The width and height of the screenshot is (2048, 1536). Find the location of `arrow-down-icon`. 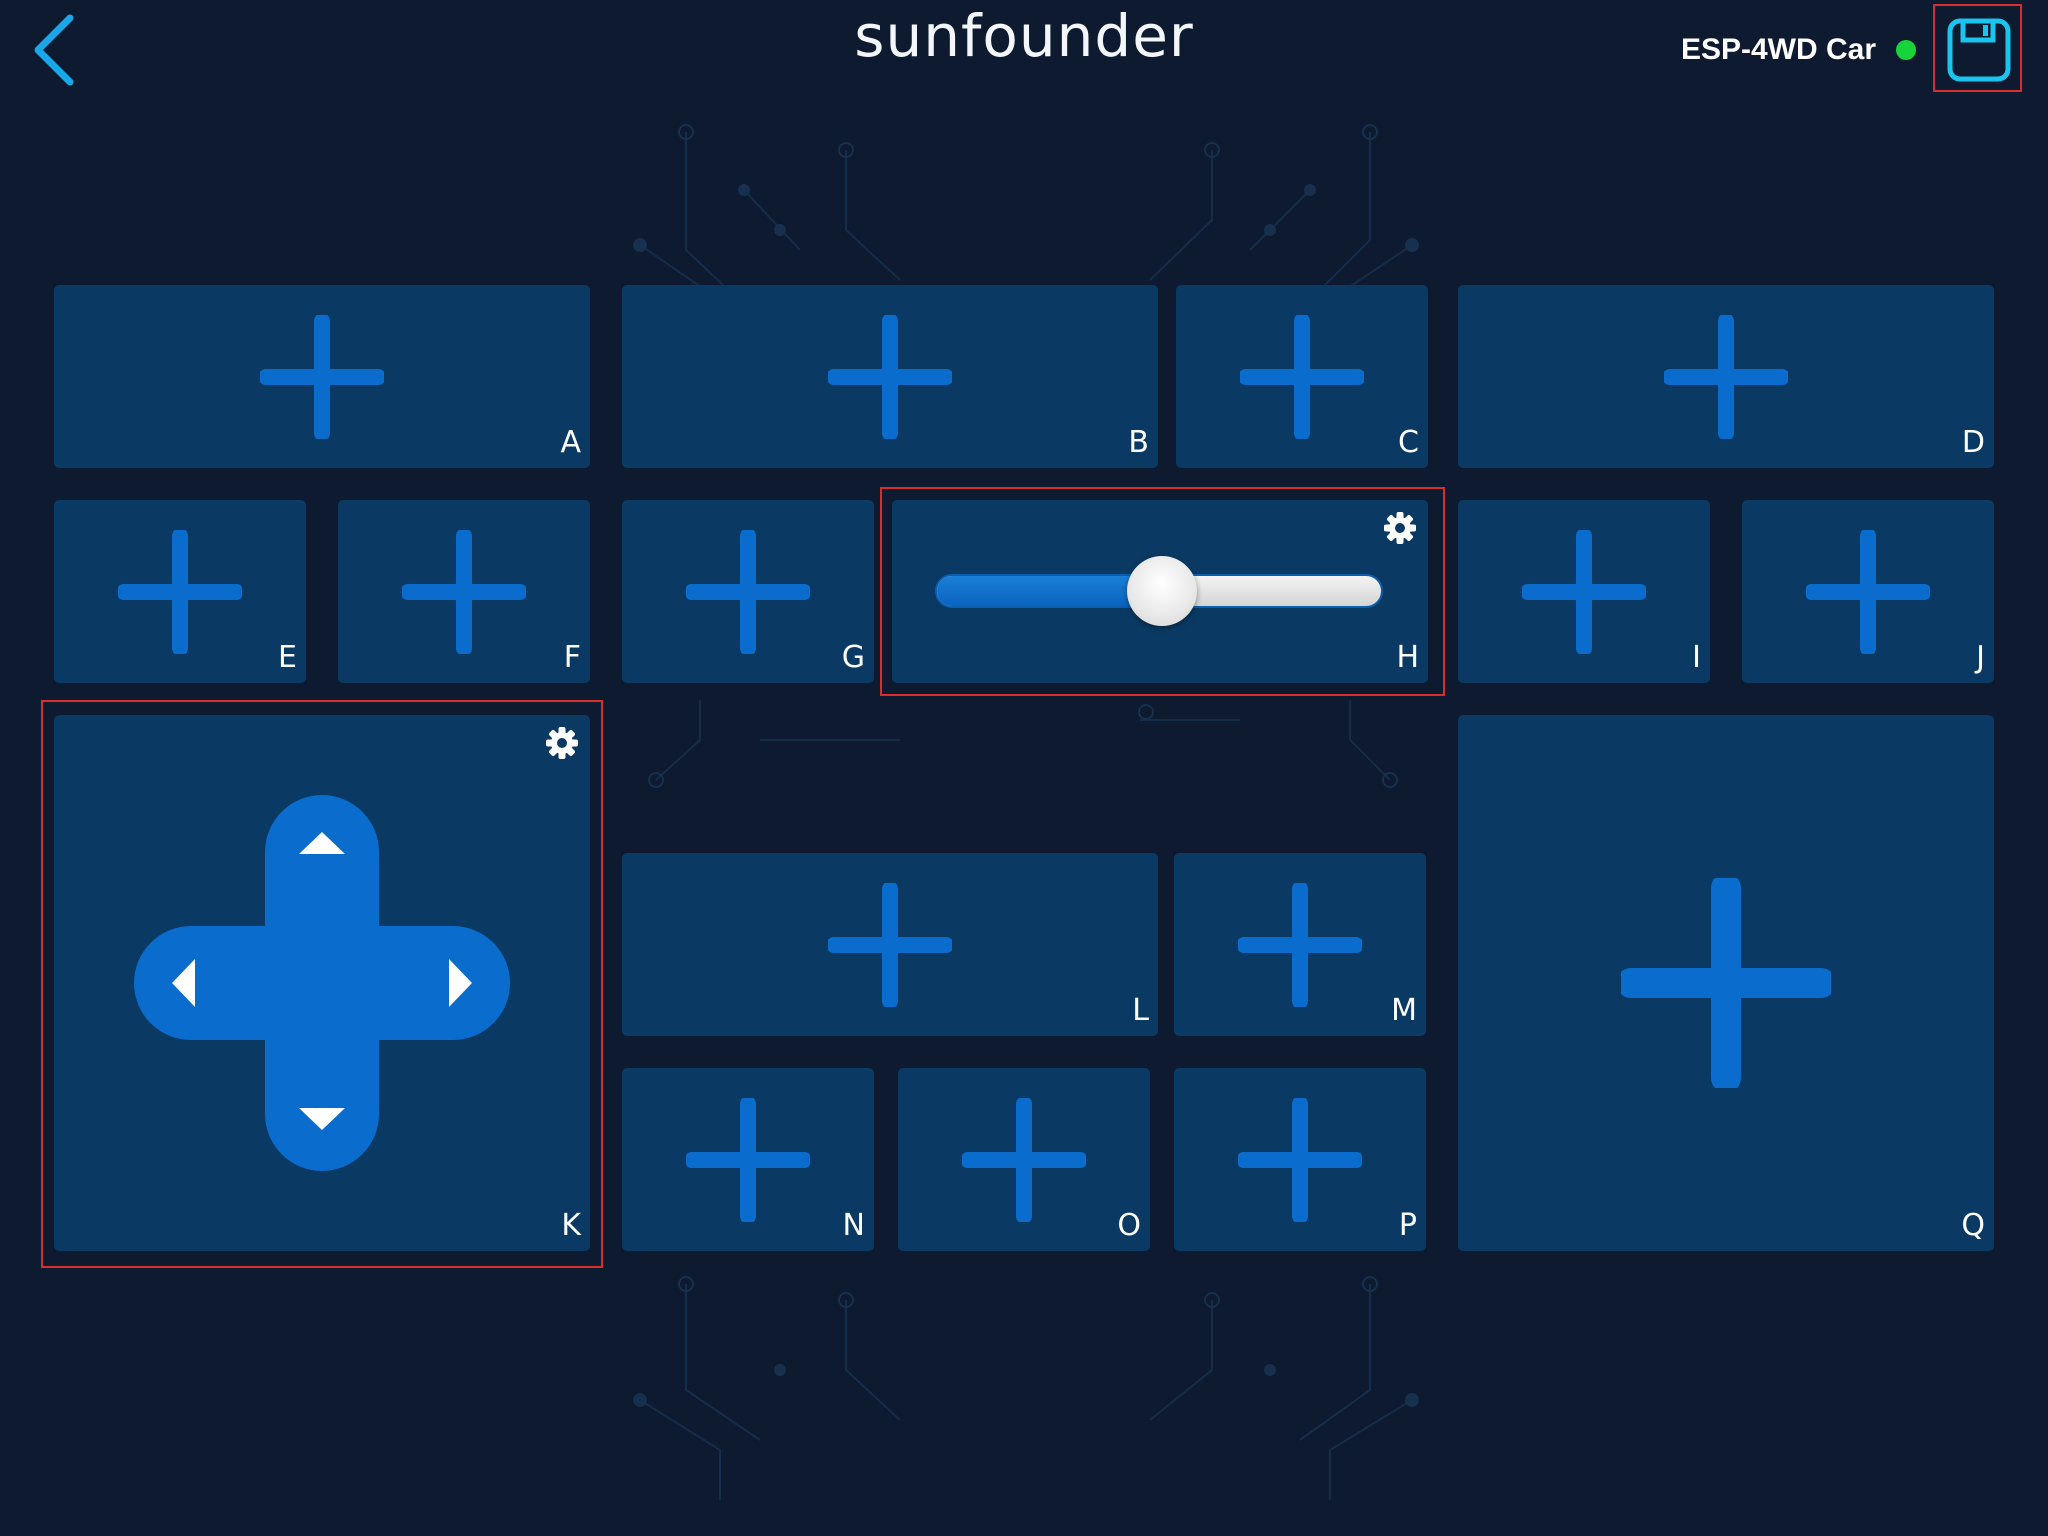

arrow-down-icon is located at coordinates (322, 1119).